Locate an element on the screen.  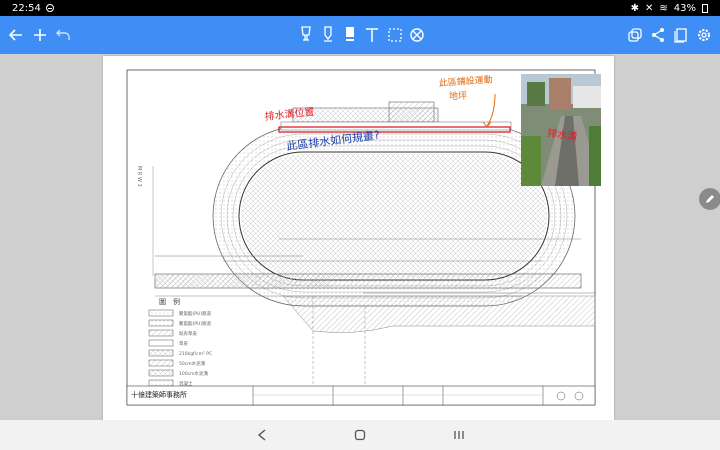
layers-icon is located at coordinates (635, 35).